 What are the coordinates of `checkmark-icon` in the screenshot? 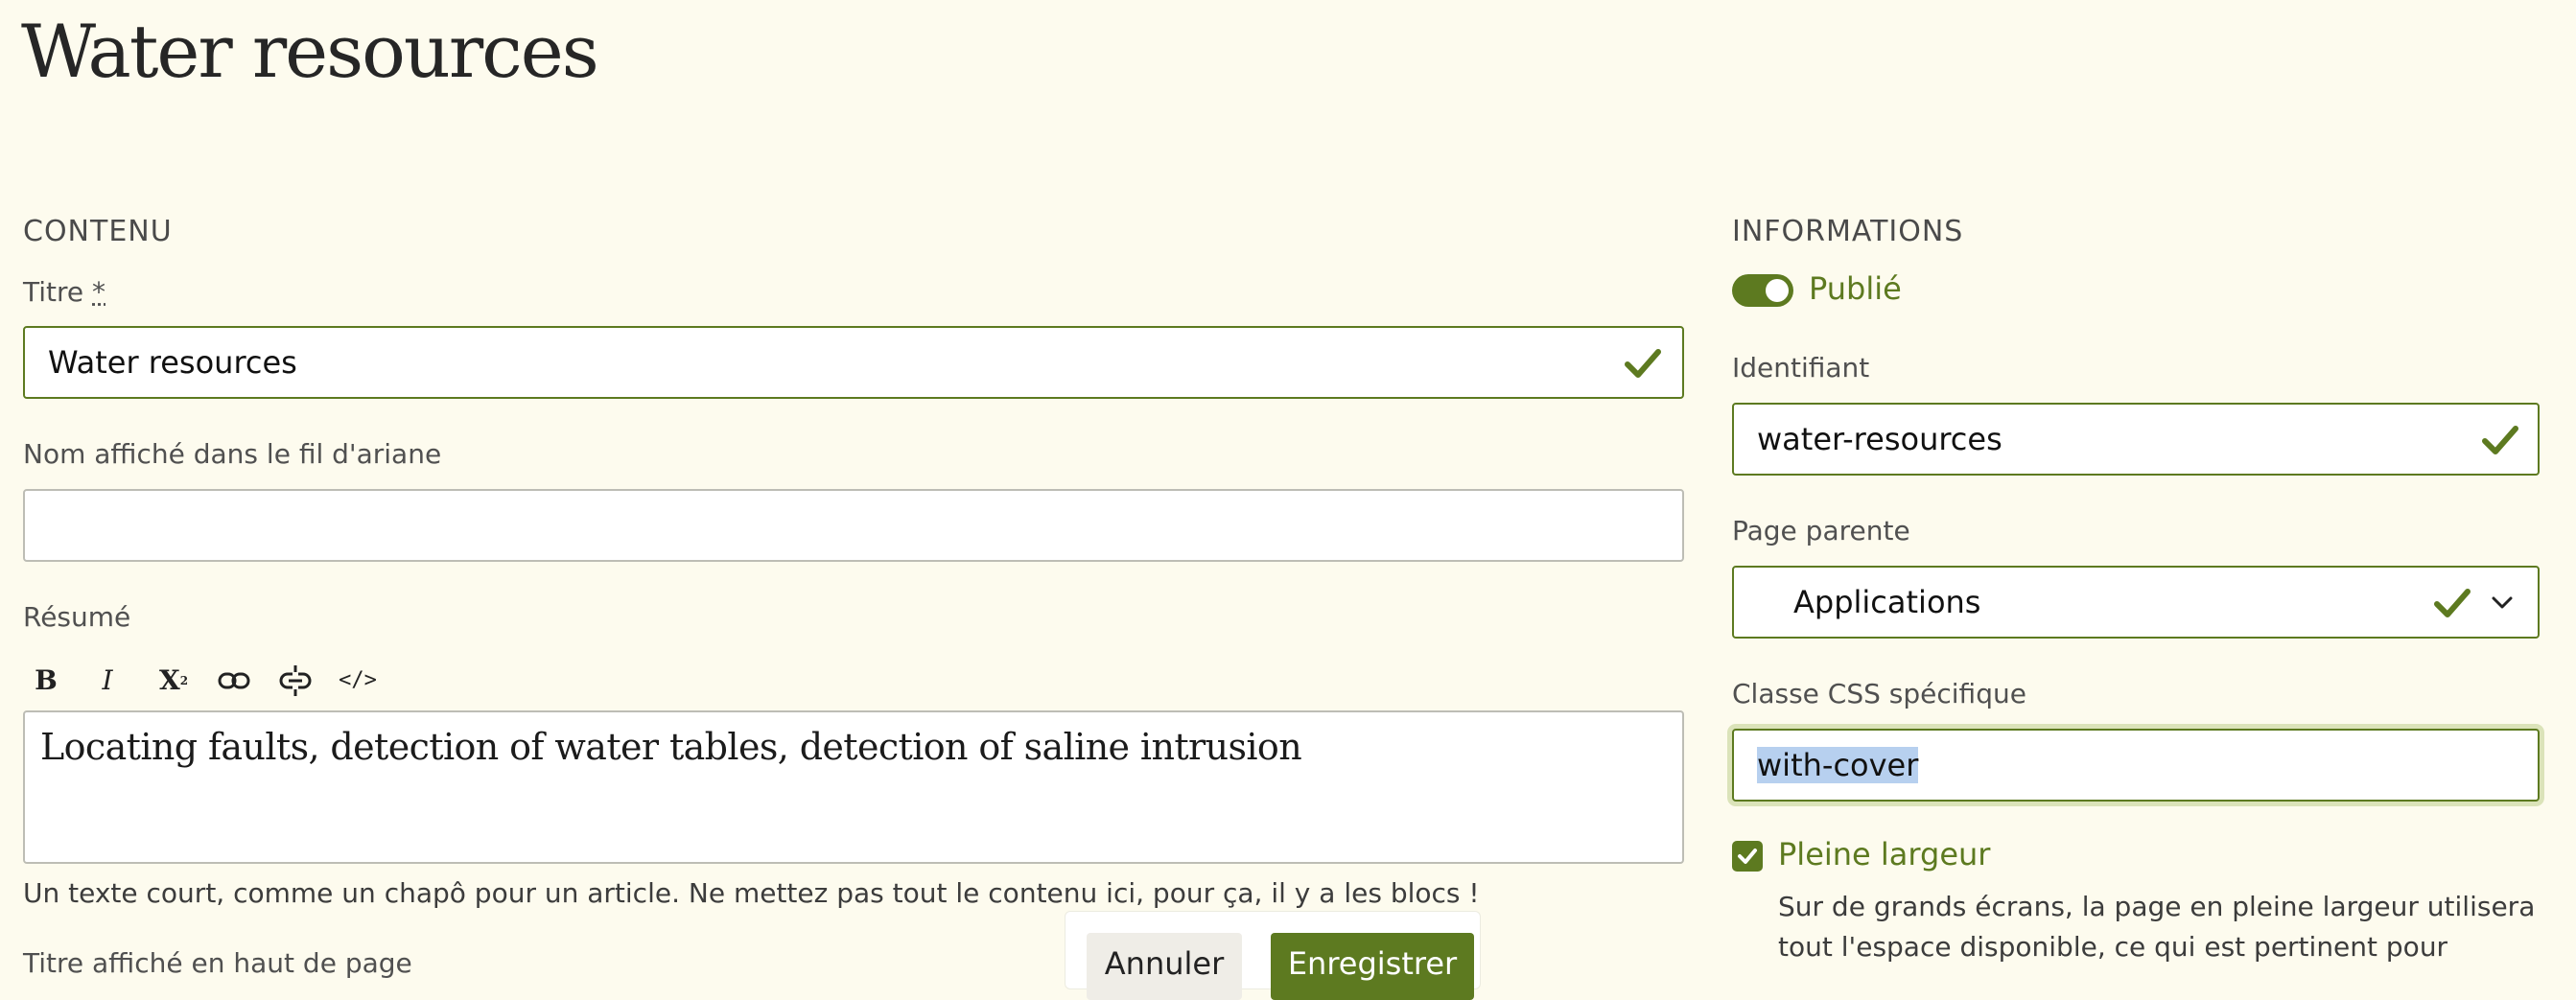 It's located at (1747, 856).